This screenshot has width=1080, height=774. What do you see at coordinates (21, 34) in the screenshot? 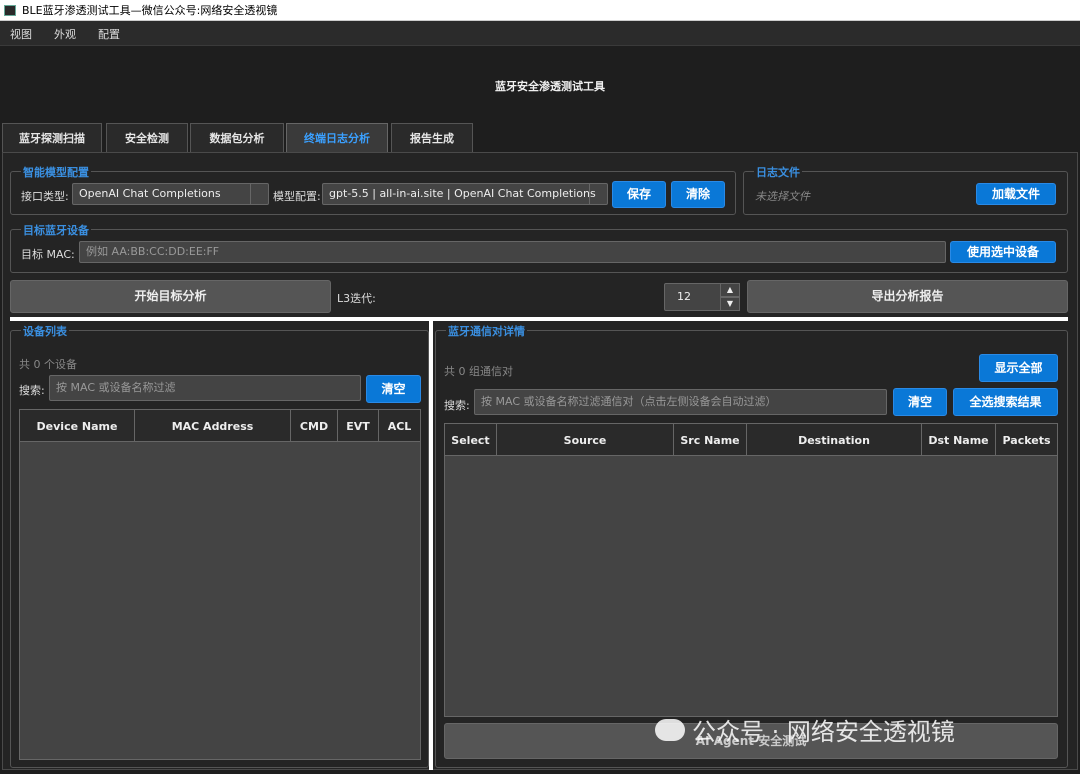
I see `menu-view: 视图` at bounding box center [21, 34].